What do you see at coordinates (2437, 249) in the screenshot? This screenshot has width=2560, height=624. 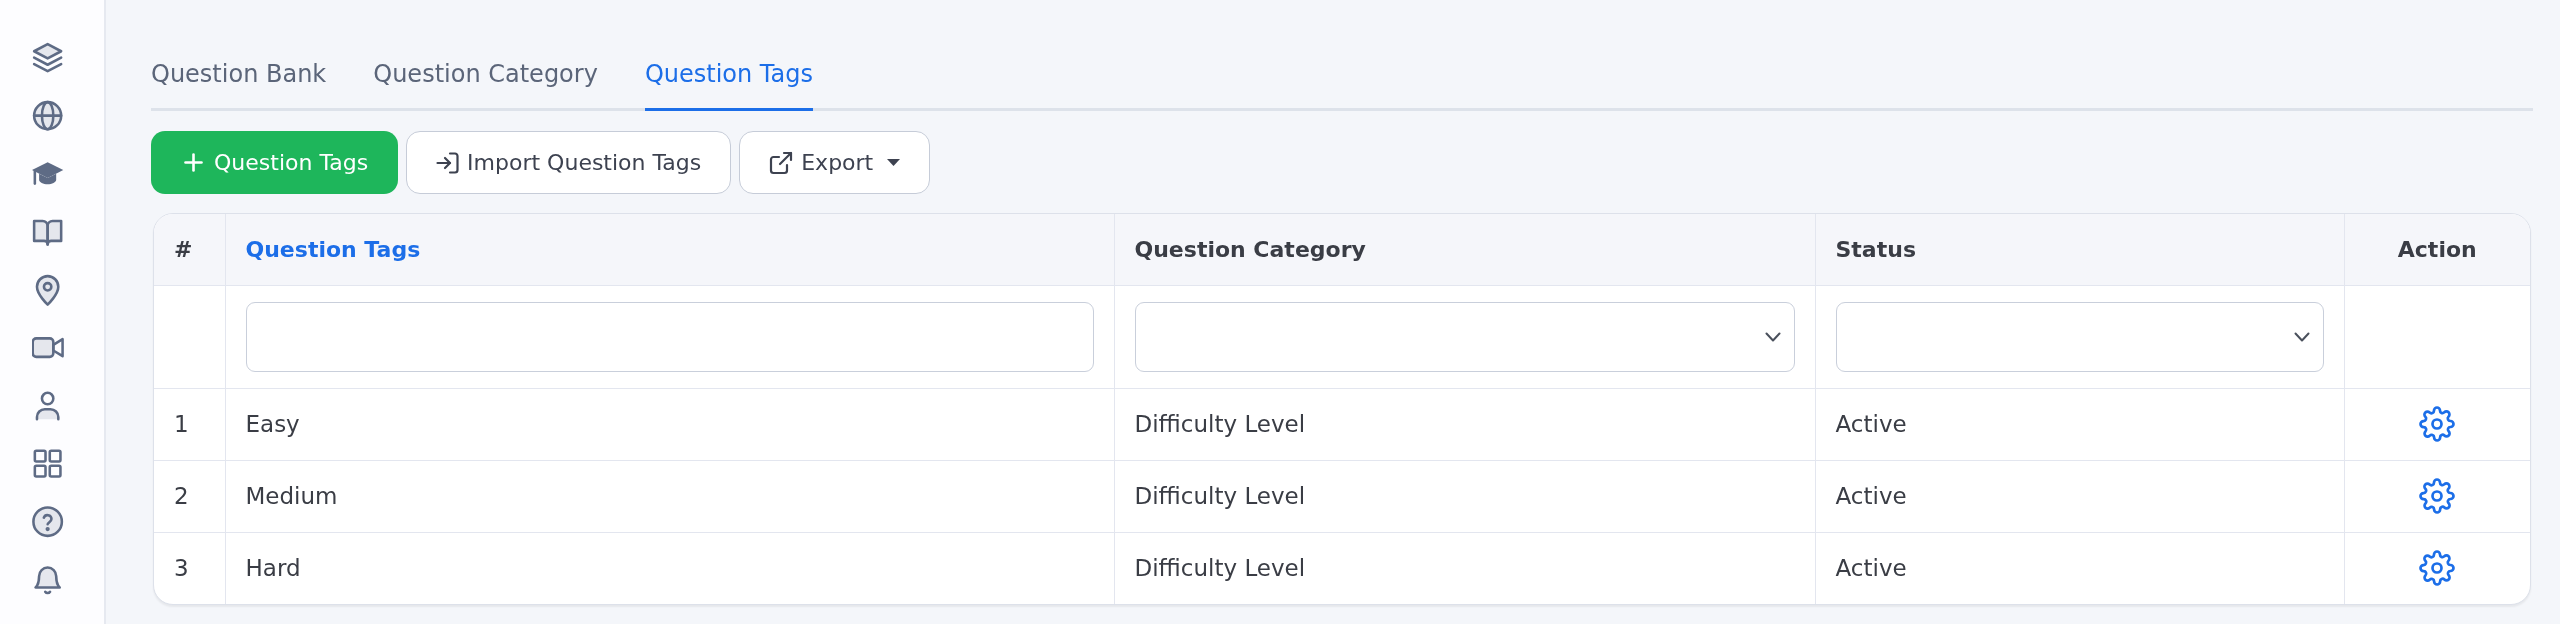 I see `column-header: Action` at bounding box center [2437, 249].